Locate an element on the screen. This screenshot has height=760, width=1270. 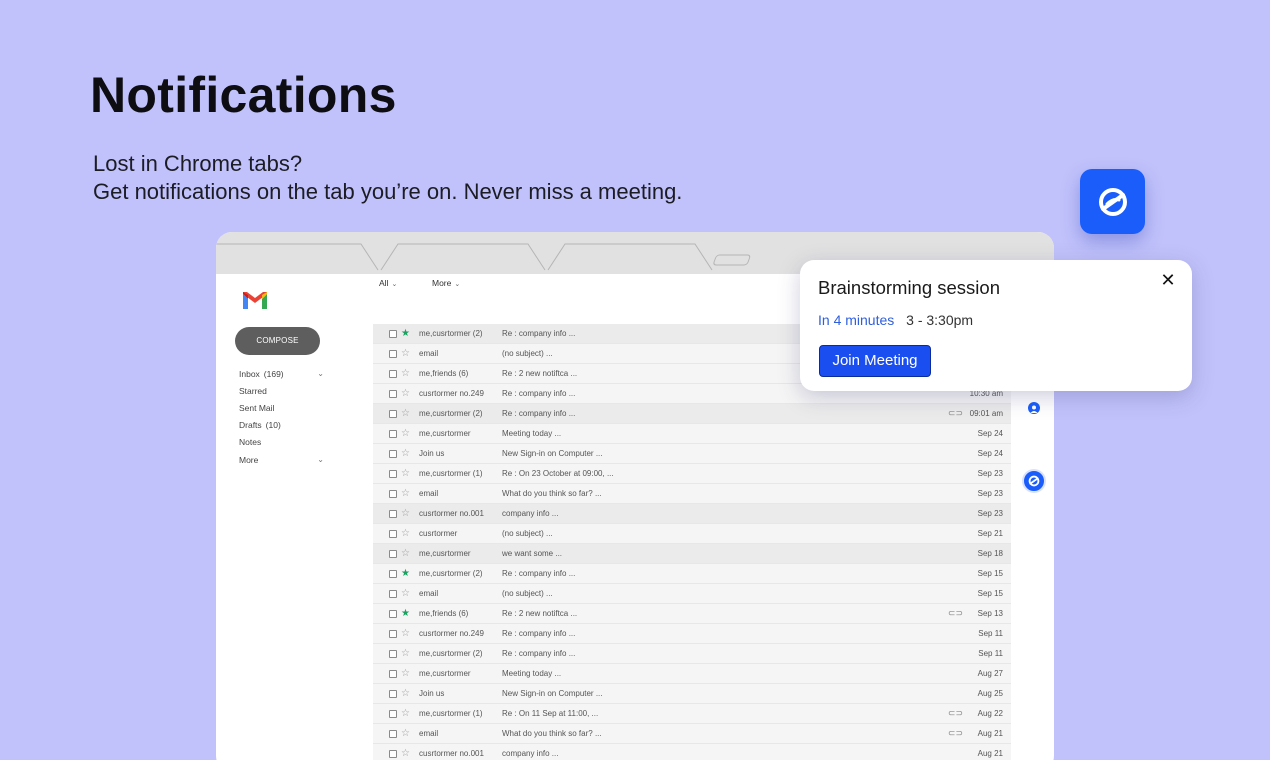
row-sender: cusrtormer no.001 is located at coordinates (451, 753).